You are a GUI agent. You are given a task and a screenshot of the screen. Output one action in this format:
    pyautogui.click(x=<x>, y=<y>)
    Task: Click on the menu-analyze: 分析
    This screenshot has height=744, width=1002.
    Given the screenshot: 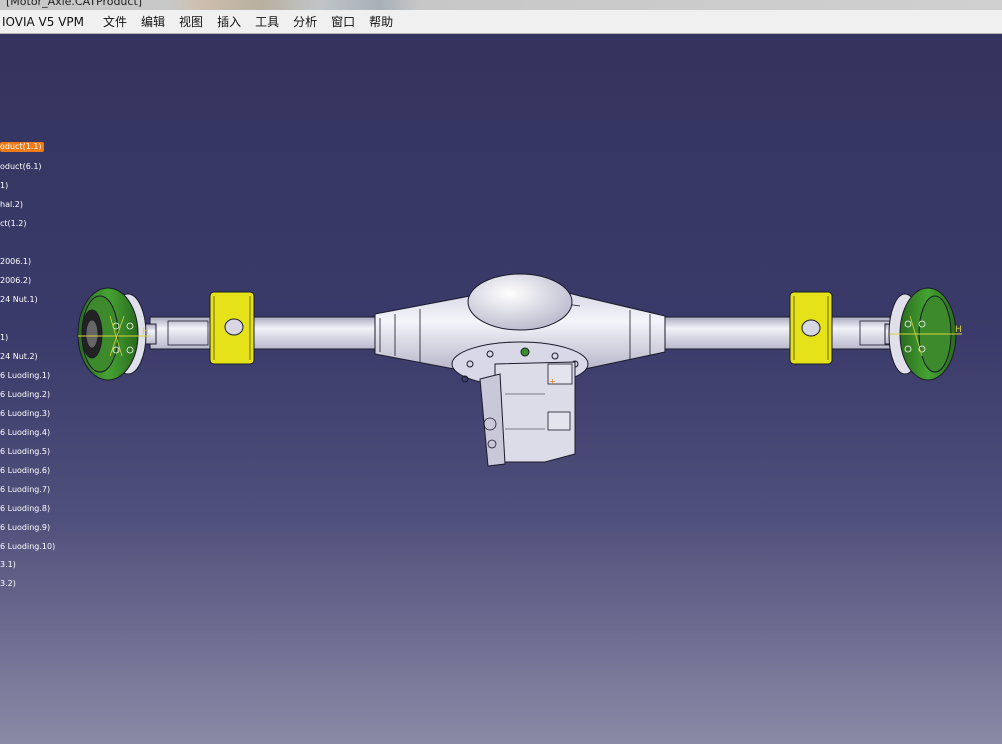 What is the action you would take?
    pyautogui.click(x=305, y=21)
    